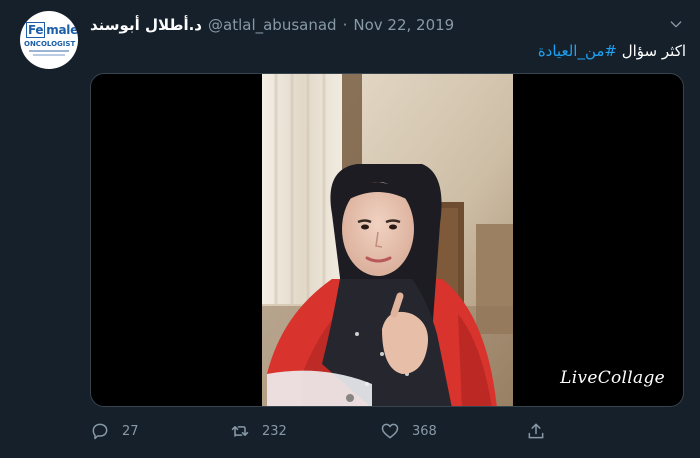  Describe the element at coordinates (62, 30) in the screenshot. I see `avatar-logo-male: male` at that location.